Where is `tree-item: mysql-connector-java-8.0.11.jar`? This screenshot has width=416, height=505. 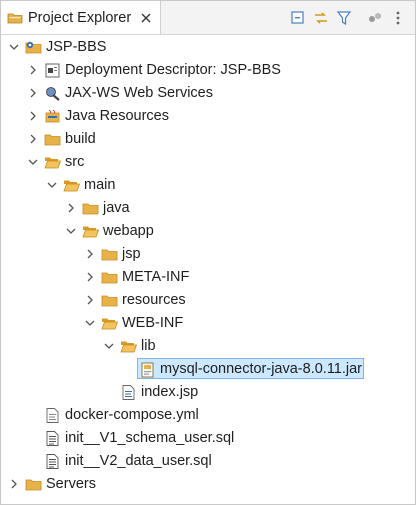
tree-item: mysql-connector-java-8.0.11.jar is located at coordinates (208, 369).